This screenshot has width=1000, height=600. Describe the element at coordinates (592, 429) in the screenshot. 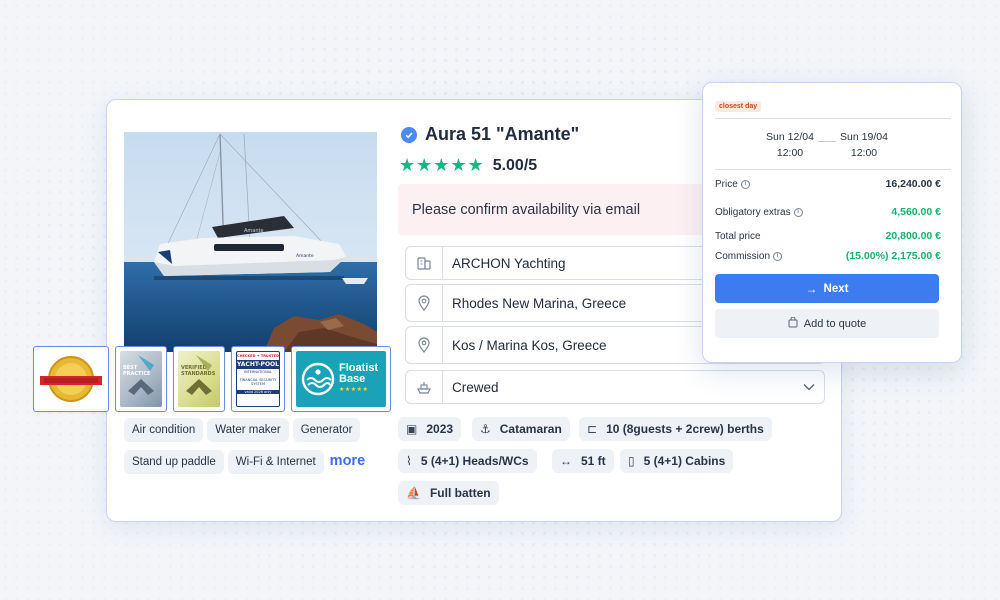

I see `bed-icon: ⊏` at that location.